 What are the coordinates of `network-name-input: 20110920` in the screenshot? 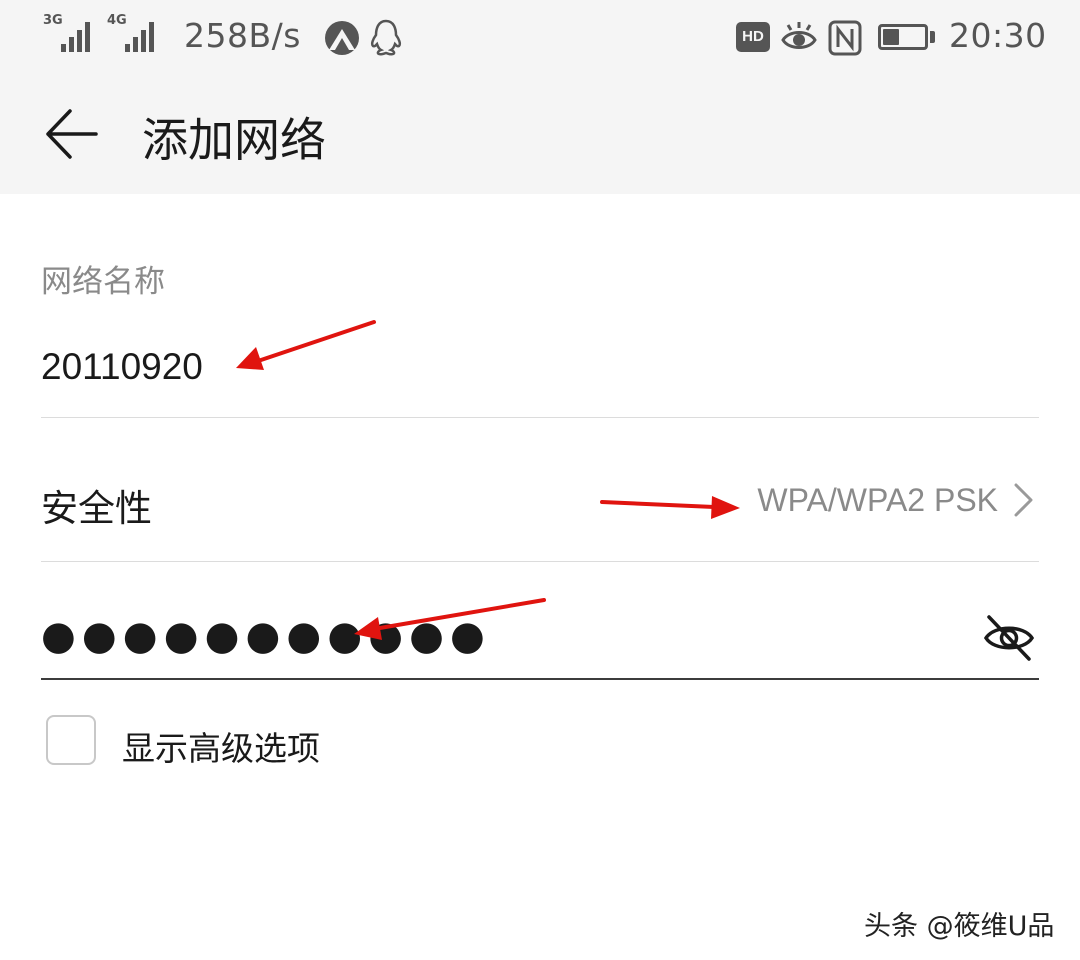 It's located at (122, 367).